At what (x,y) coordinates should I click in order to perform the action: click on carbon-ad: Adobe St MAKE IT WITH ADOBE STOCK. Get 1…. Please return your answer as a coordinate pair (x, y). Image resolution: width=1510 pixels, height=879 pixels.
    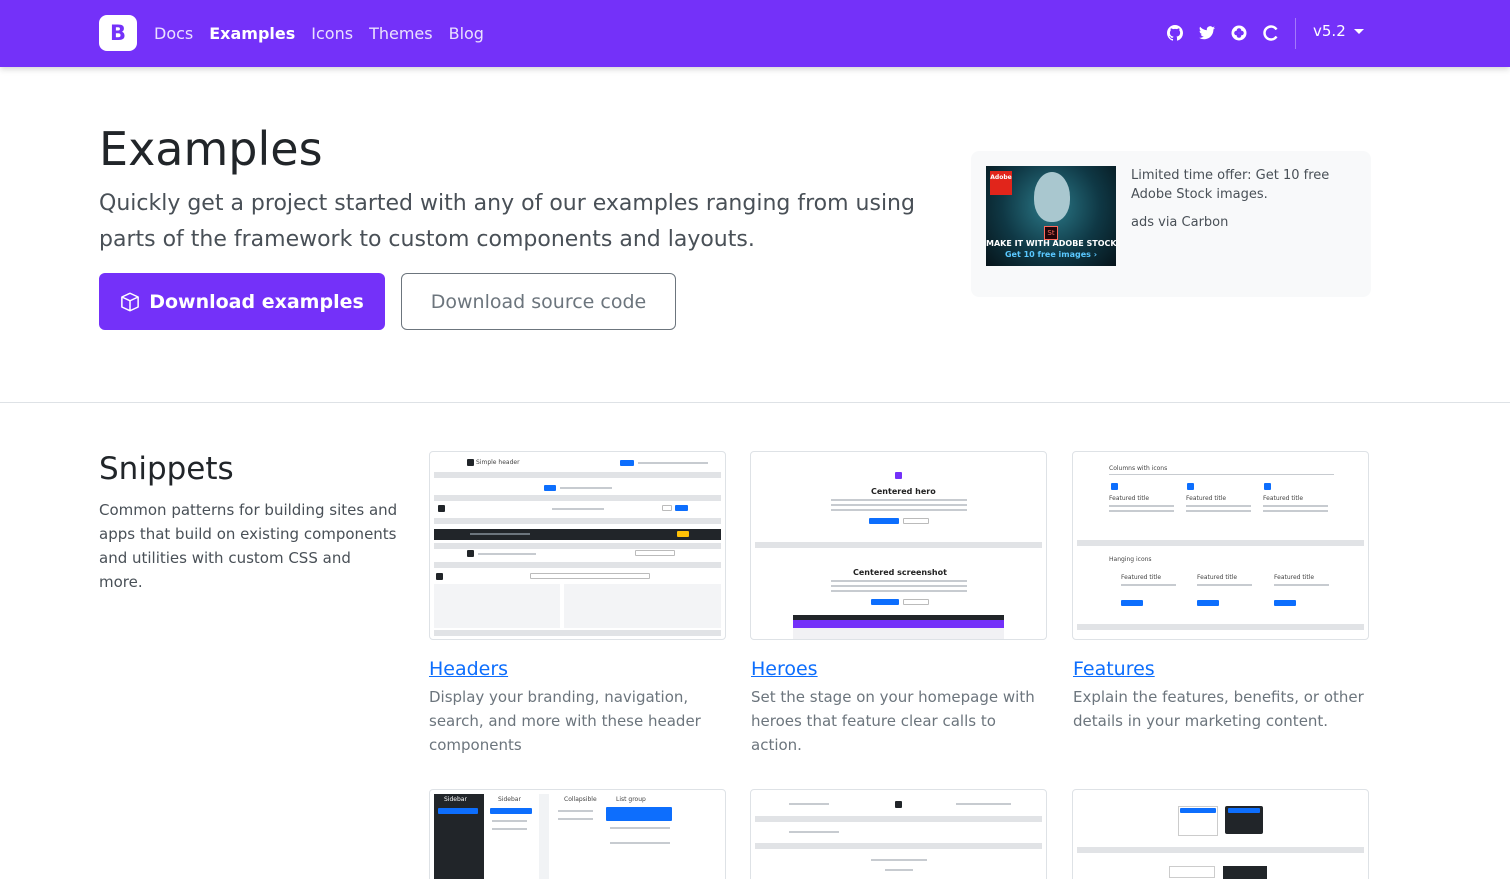
    Looking at the image, I should click on (1171, 224).